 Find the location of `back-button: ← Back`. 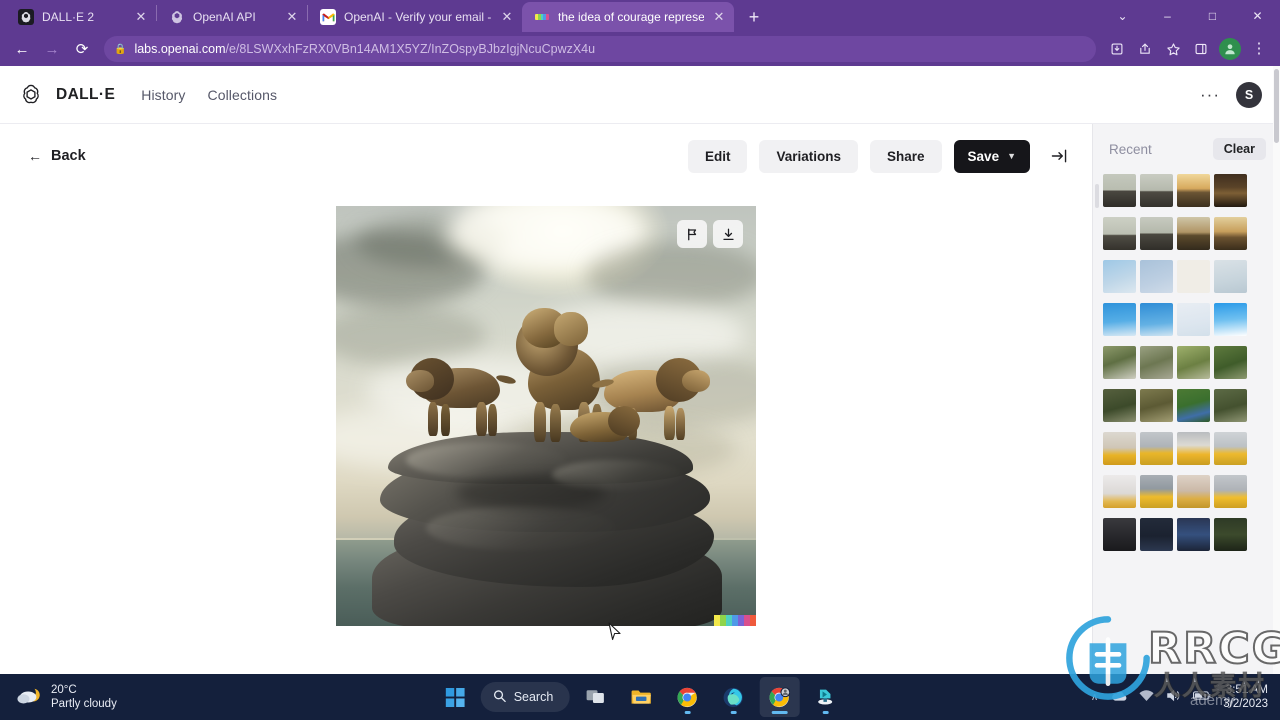

back-button: ← Back is located at coordinates (57, 156).